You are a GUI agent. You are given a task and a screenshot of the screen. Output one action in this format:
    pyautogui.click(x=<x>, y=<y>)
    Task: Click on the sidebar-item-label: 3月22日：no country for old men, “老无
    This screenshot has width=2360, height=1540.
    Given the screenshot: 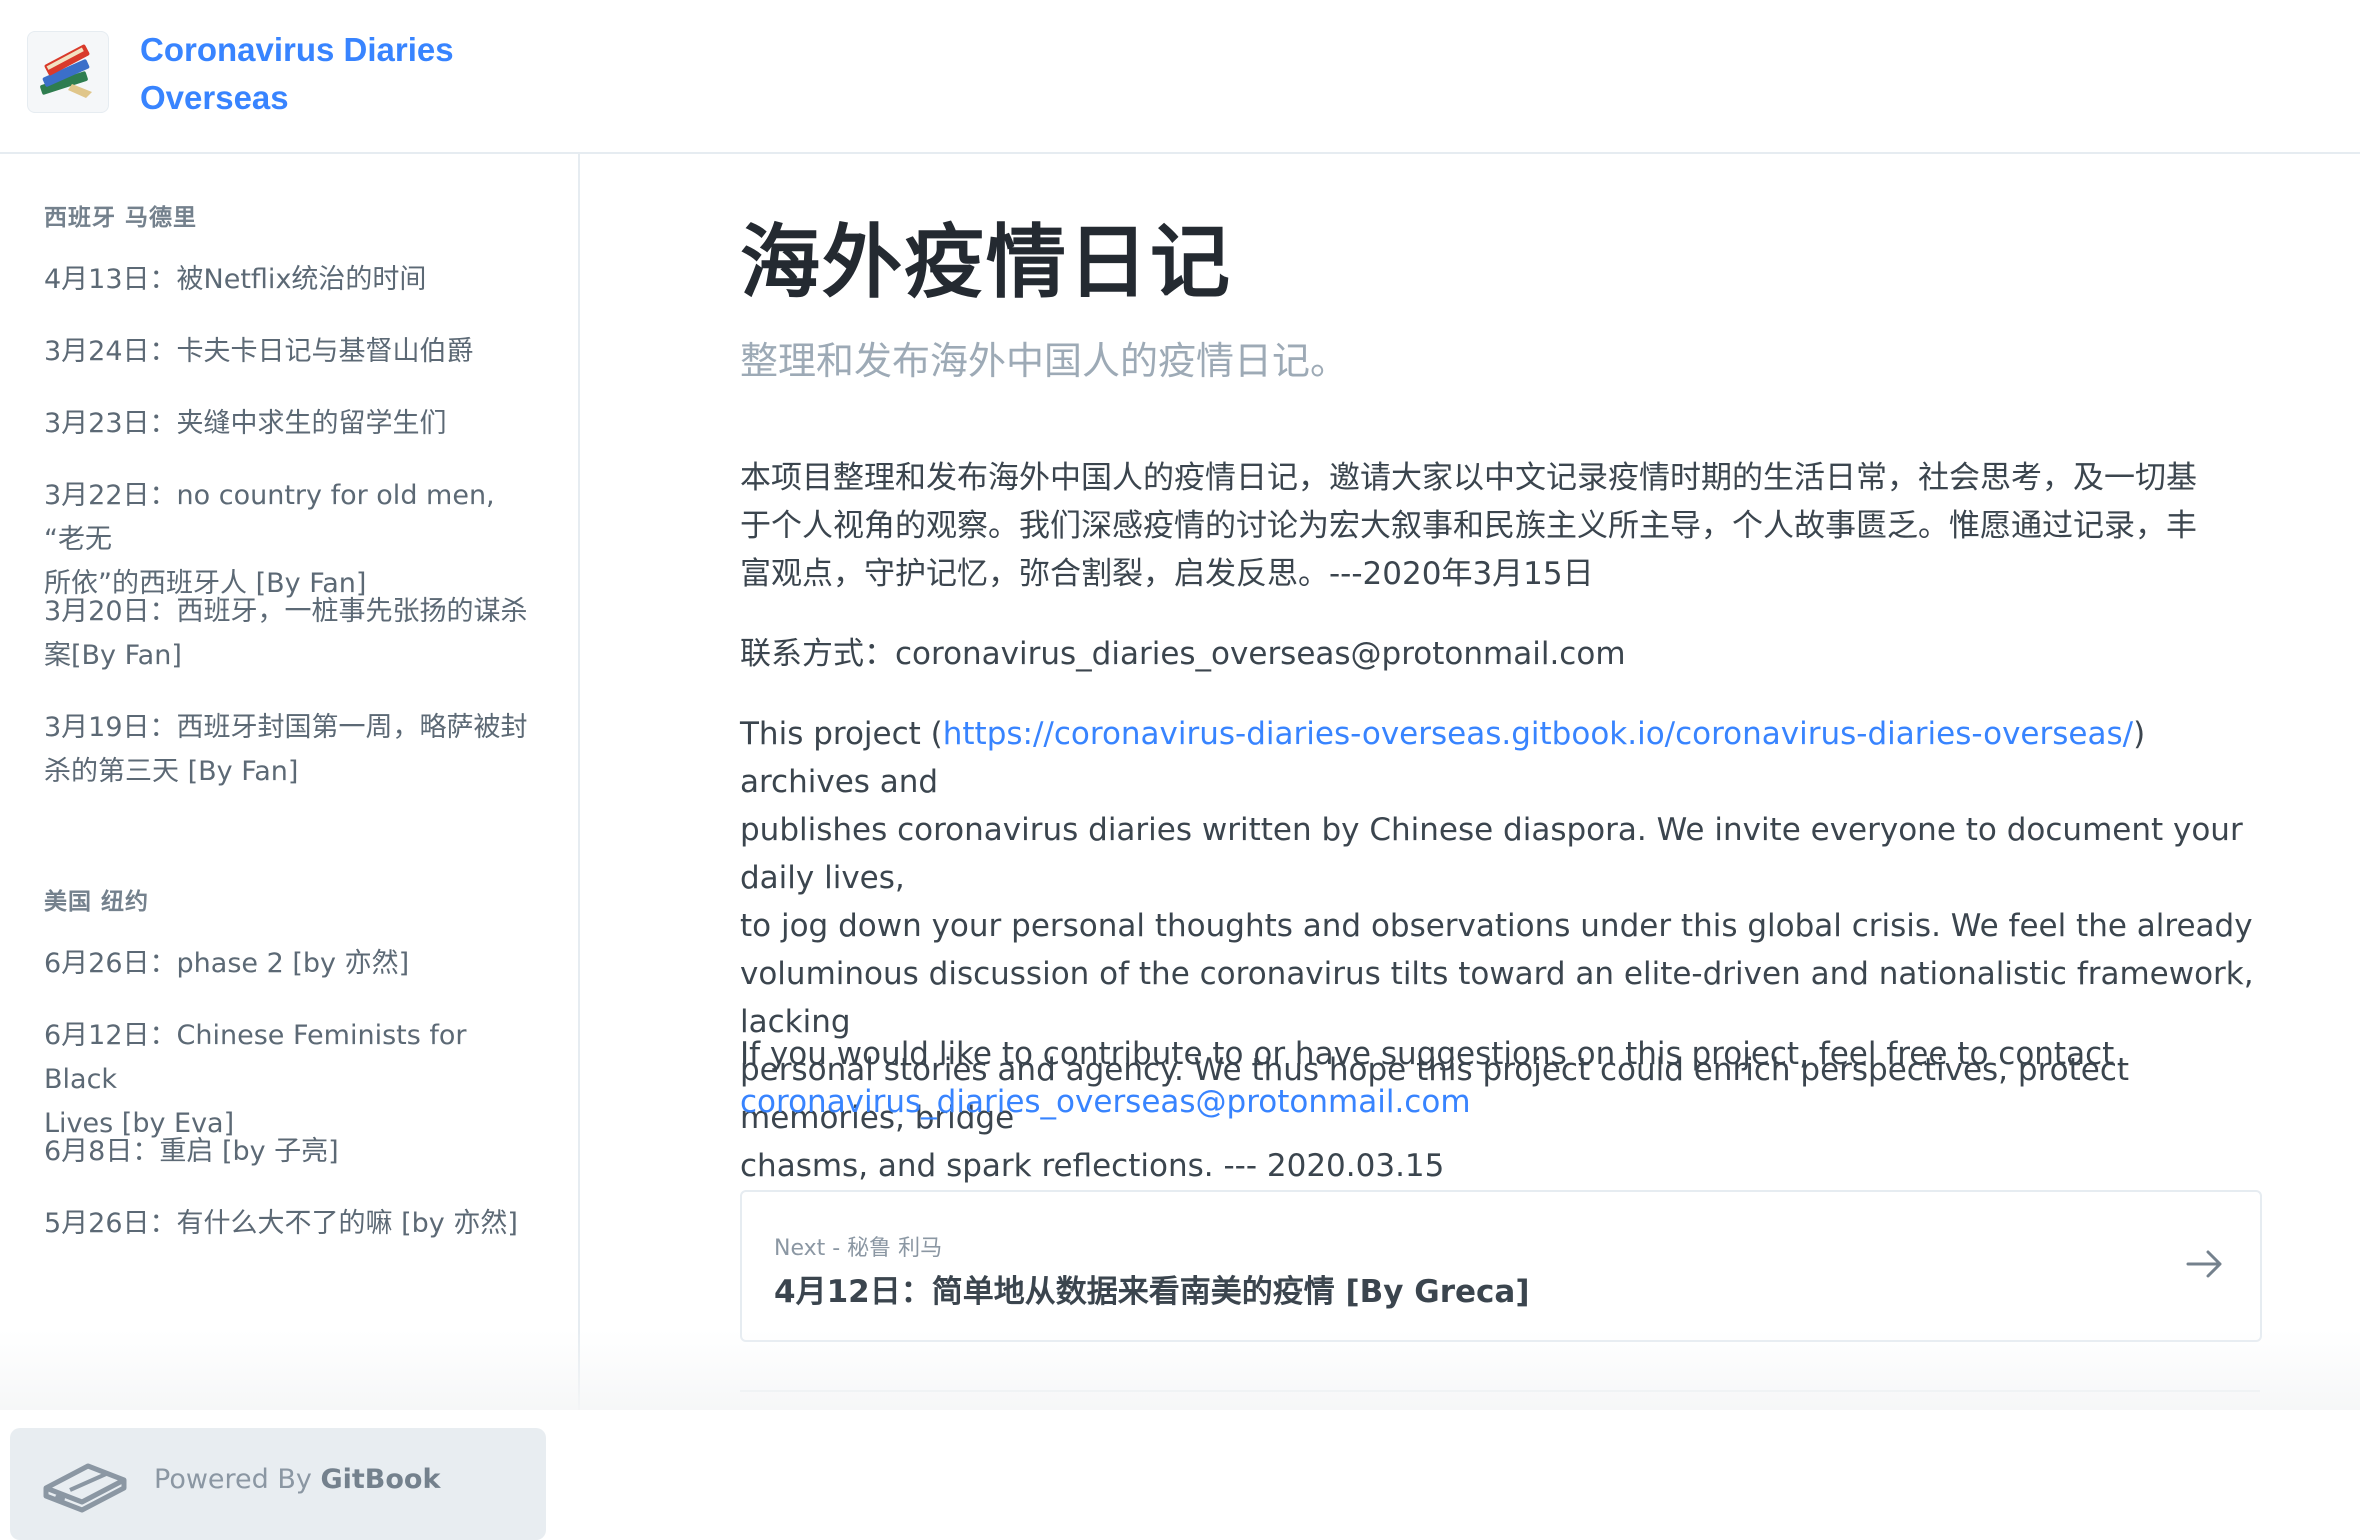 What is the action you would take?
    pyautogui.click(x=294, y=518)
    